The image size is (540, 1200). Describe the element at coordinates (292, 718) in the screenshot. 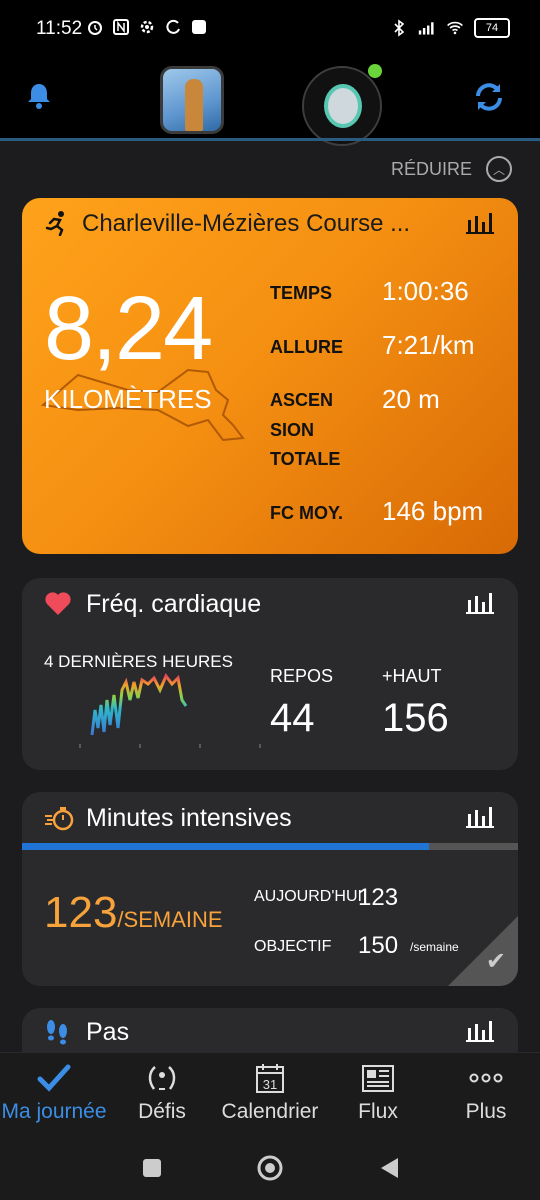

I see `rest-hr-value: 44` at that location.